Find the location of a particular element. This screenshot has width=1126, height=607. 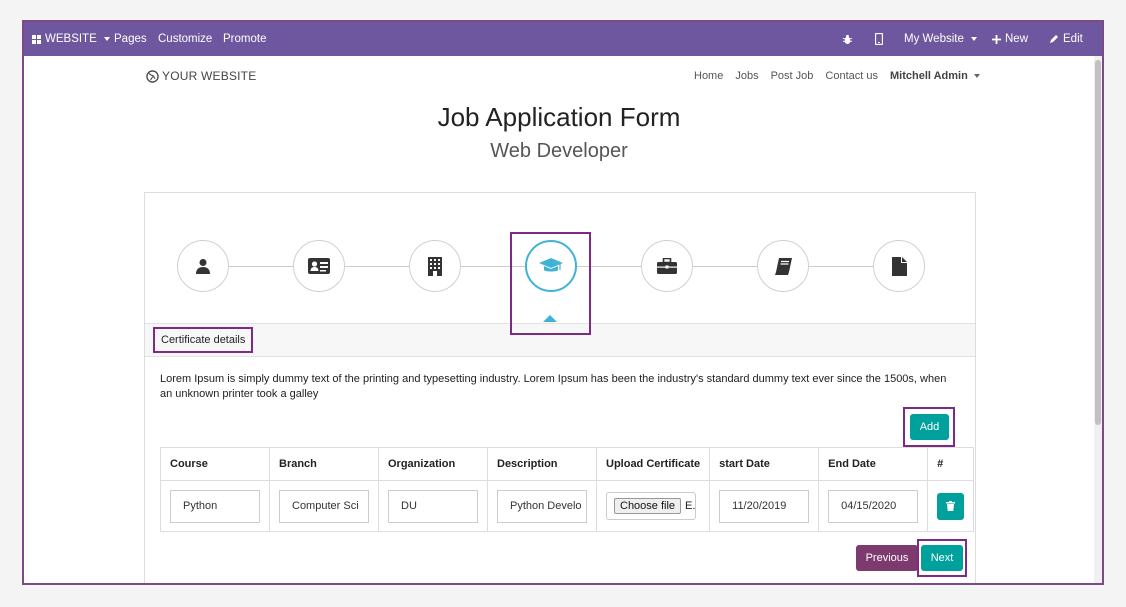

pages-menu: Pages is located at coordinates (130, 39).